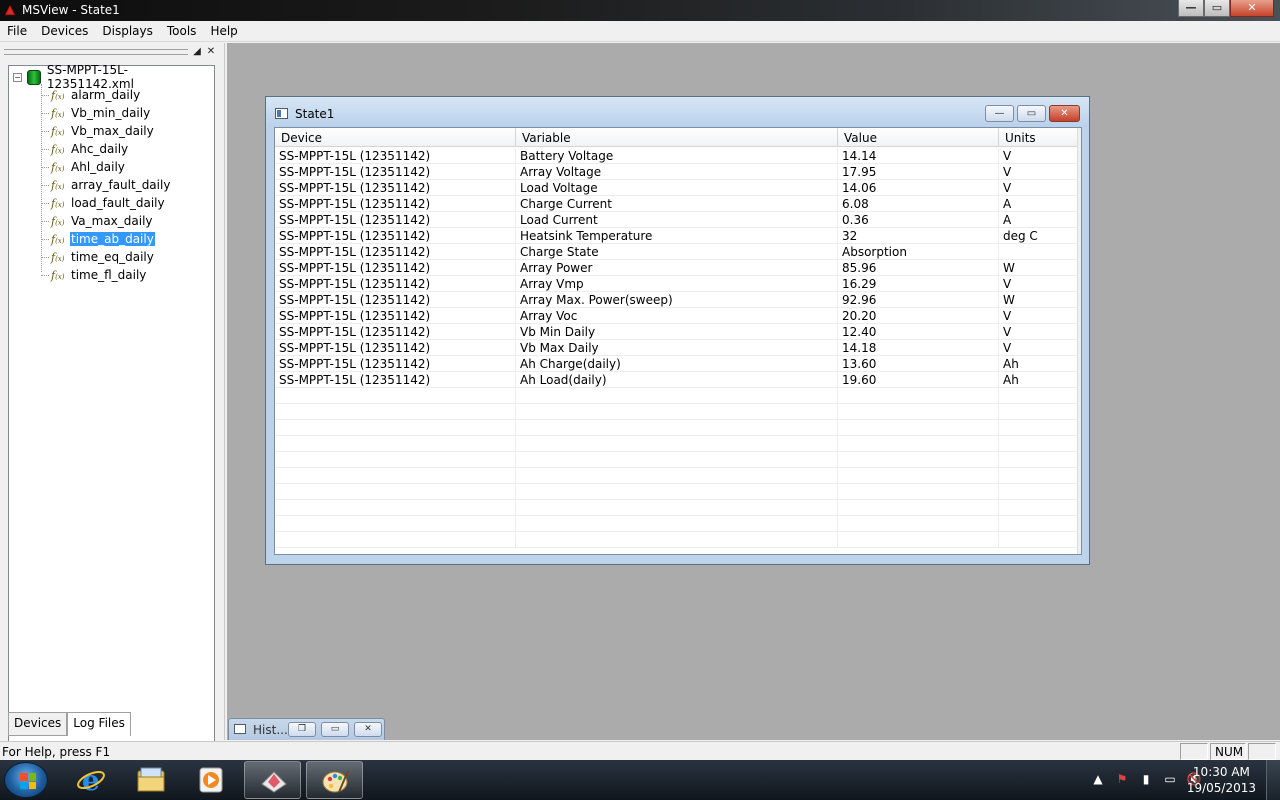  Describe the element at coordinates (1040, 219) in the screenshot. I see `cell-units: A` at that location.